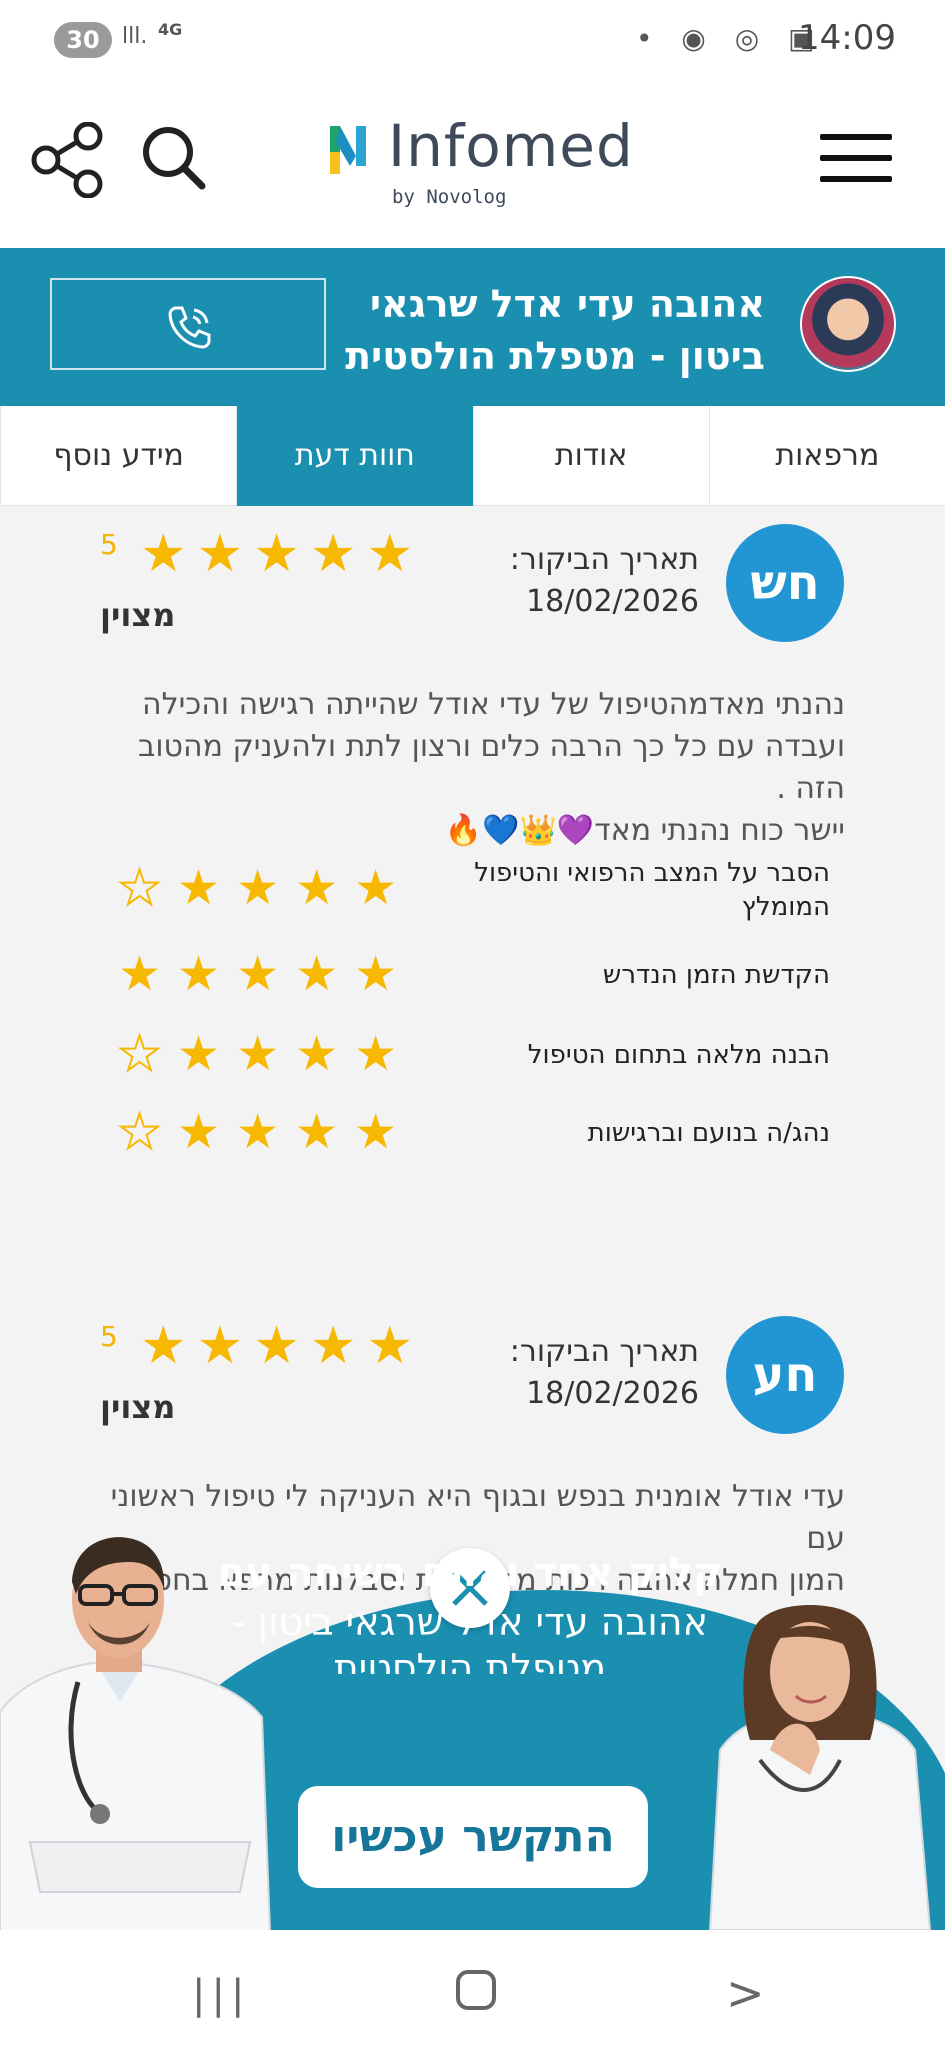 This screenshot has height=2048, width=945. I want to click on criterion-row: נהג/ה בנועם וברגישות ★ ★ ★ ★ ★, so click(470, 1136).